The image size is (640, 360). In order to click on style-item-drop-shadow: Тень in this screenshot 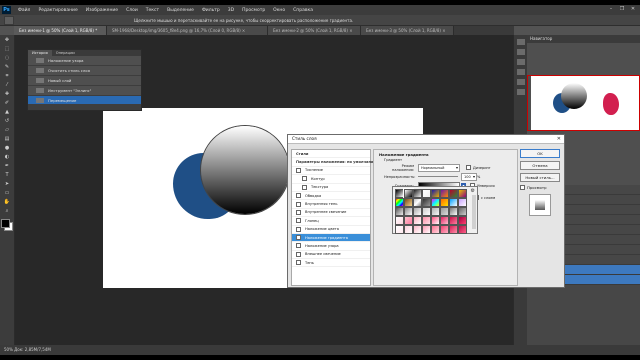, I will do `click(331, 263)`.